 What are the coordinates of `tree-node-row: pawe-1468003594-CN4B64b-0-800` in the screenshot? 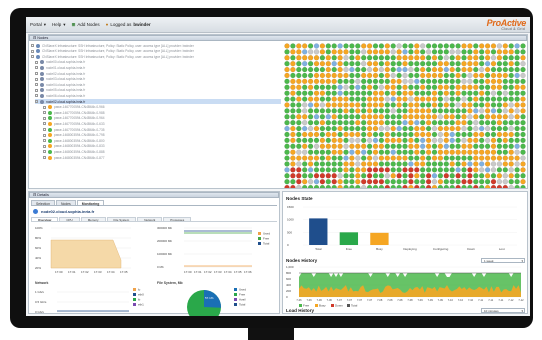 It's located at (162, 140).